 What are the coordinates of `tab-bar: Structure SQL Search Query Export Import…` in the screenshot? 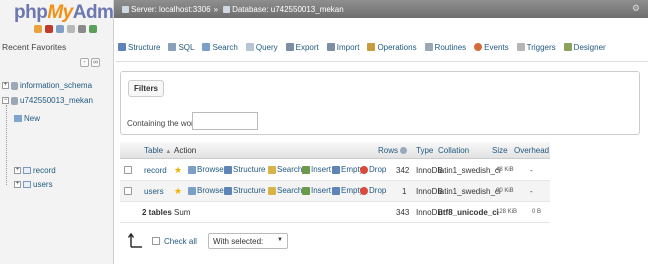 It's located at (366, 47).